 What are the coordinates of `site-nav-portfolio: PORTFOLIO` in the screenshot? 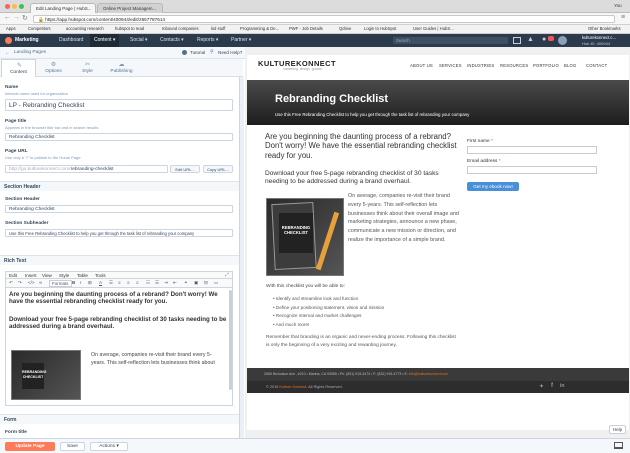 It's located at (546, 65).